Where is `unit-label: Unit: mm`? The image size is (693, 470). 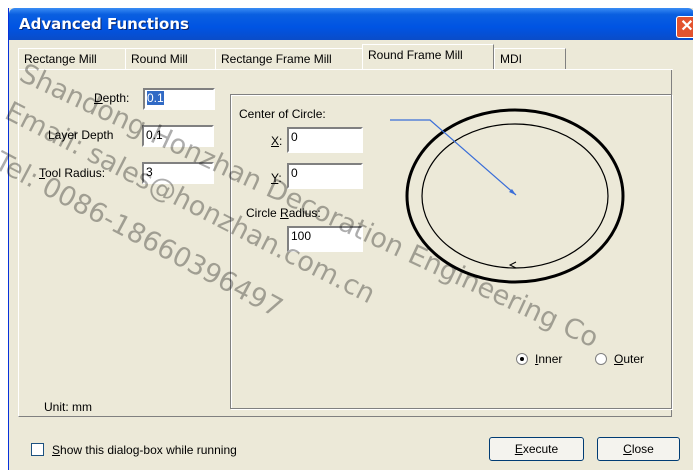
unit-label: Unit: mm is located at coordinates (68, 407).